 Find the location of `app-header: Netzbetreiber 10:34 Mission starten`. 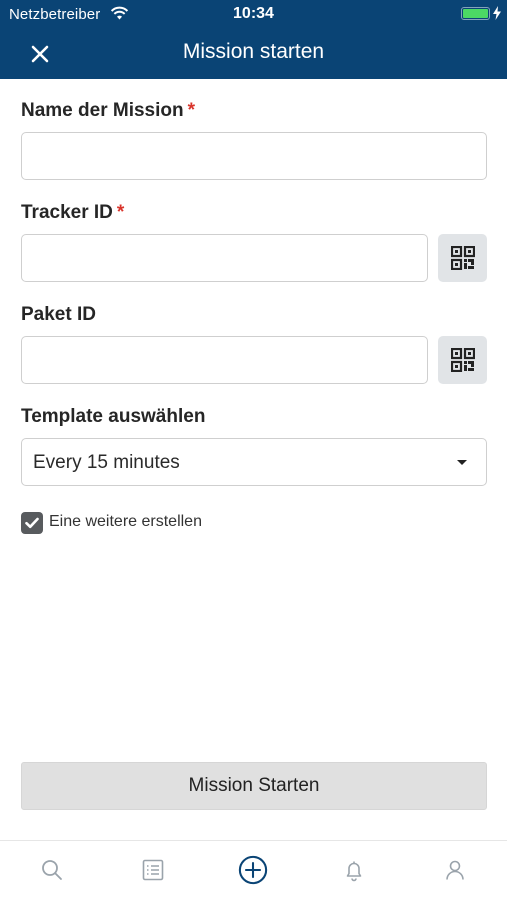

app-header: Netzbetreiber 10:34 Mission starten is located at coordinates (253, 39).